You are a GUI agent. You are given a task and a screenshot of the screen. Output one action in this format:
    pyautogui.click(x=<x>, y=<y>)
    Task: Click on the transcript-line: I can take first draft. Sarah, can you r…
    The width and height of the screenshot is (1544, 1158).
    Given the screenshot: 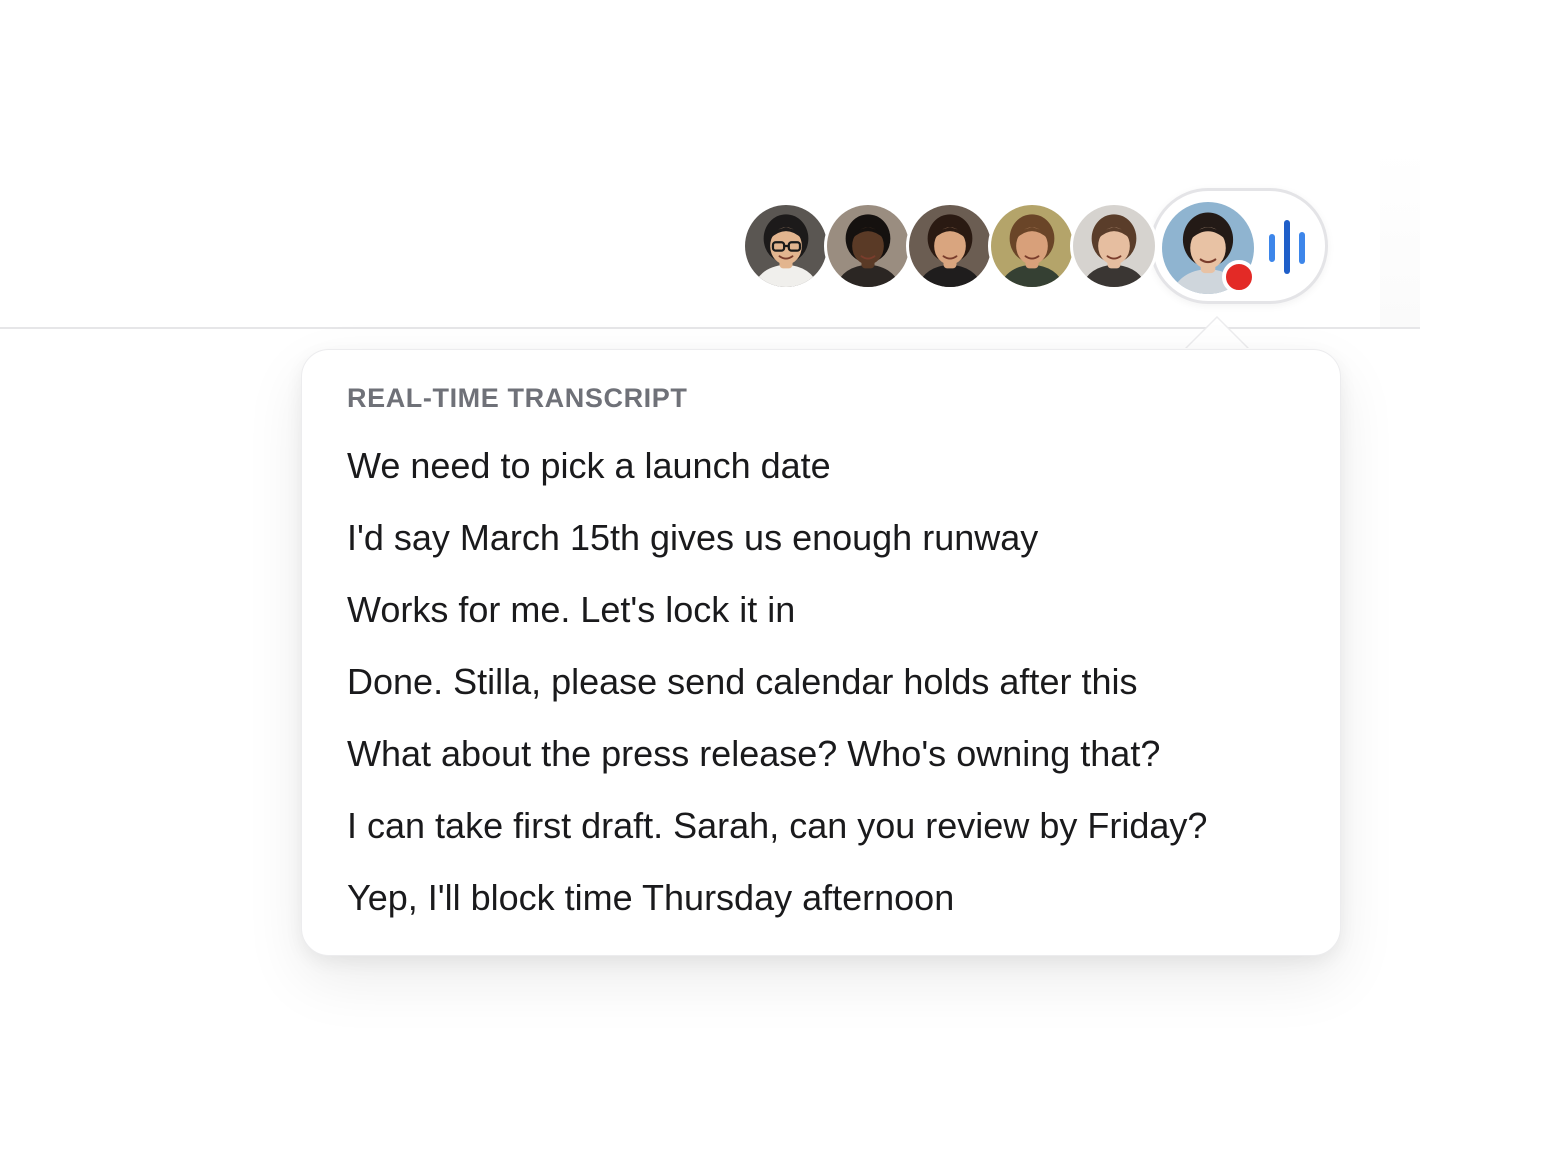 What is the action you would take?
    pyautogui.click(x=777, y=825)
    